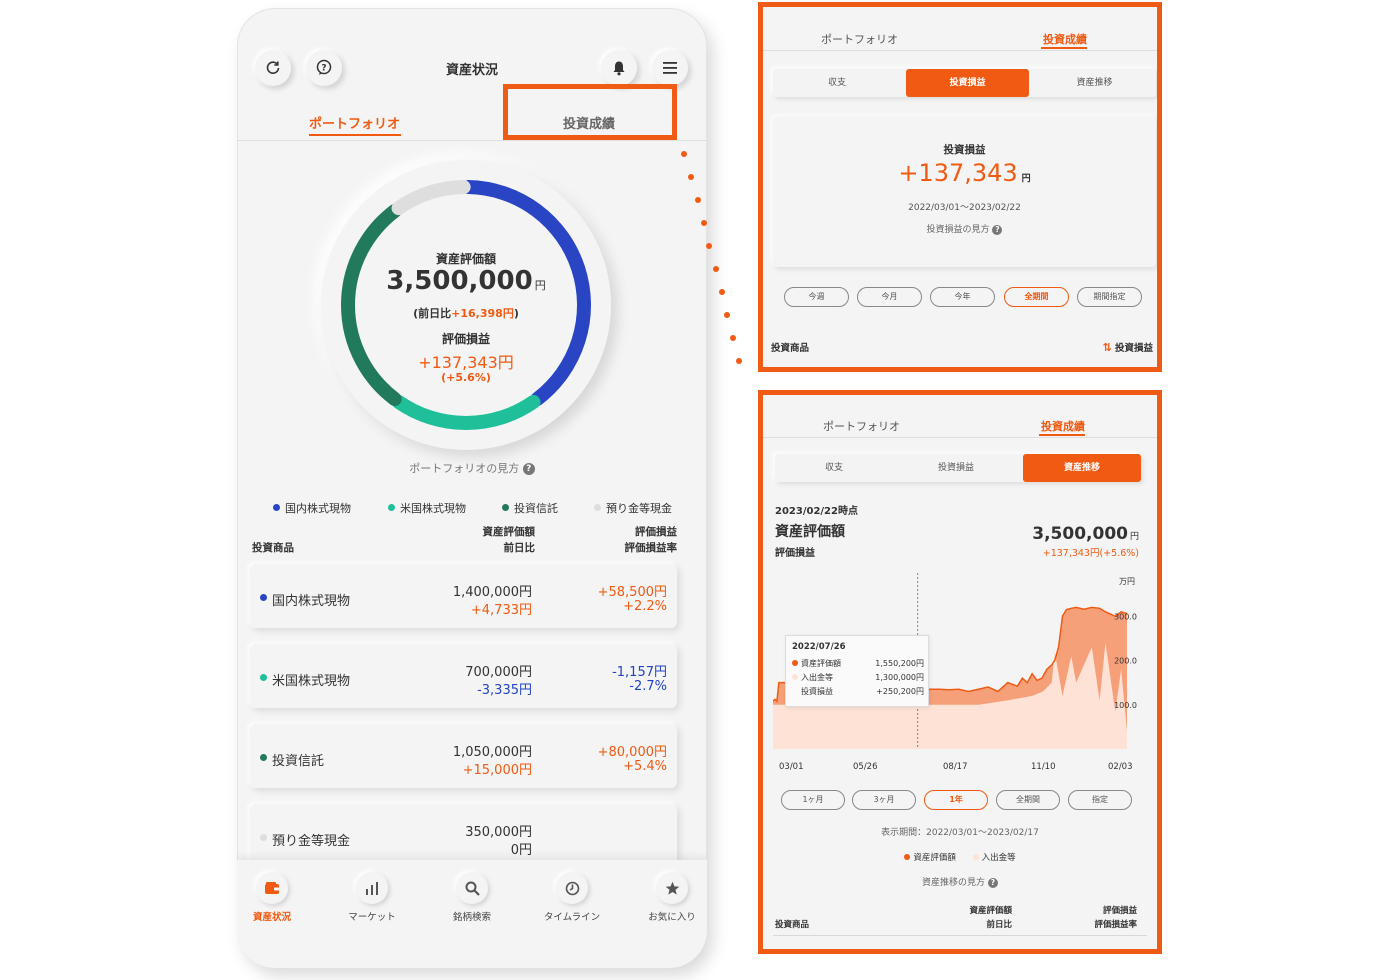  Describe the element at coordinates (1100, 800) in the screenshot. I see `range-custom: 指定` at that location.